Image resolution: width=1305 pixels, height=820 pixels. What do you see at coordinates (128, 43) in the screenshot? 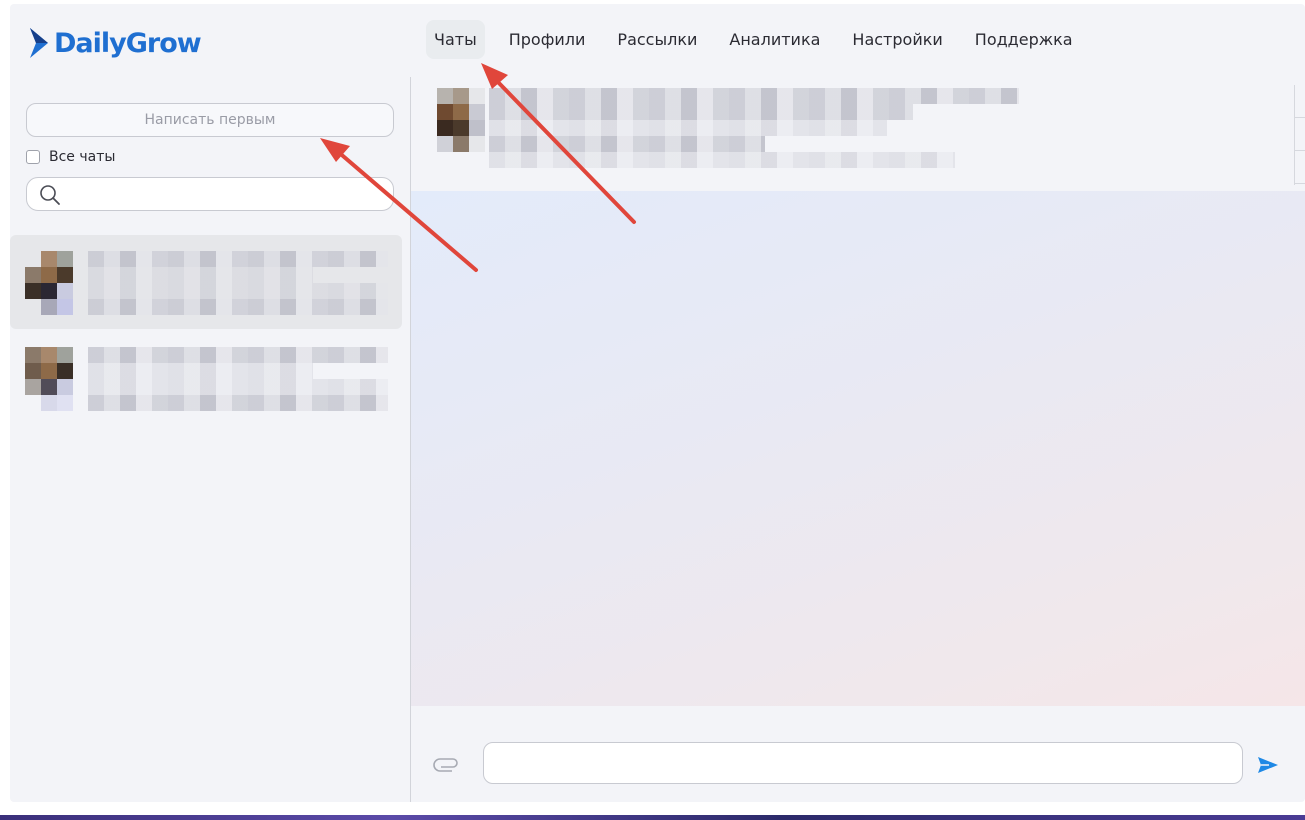
I see `brand-name: DailyGrow` at bounding box center [128, 43].